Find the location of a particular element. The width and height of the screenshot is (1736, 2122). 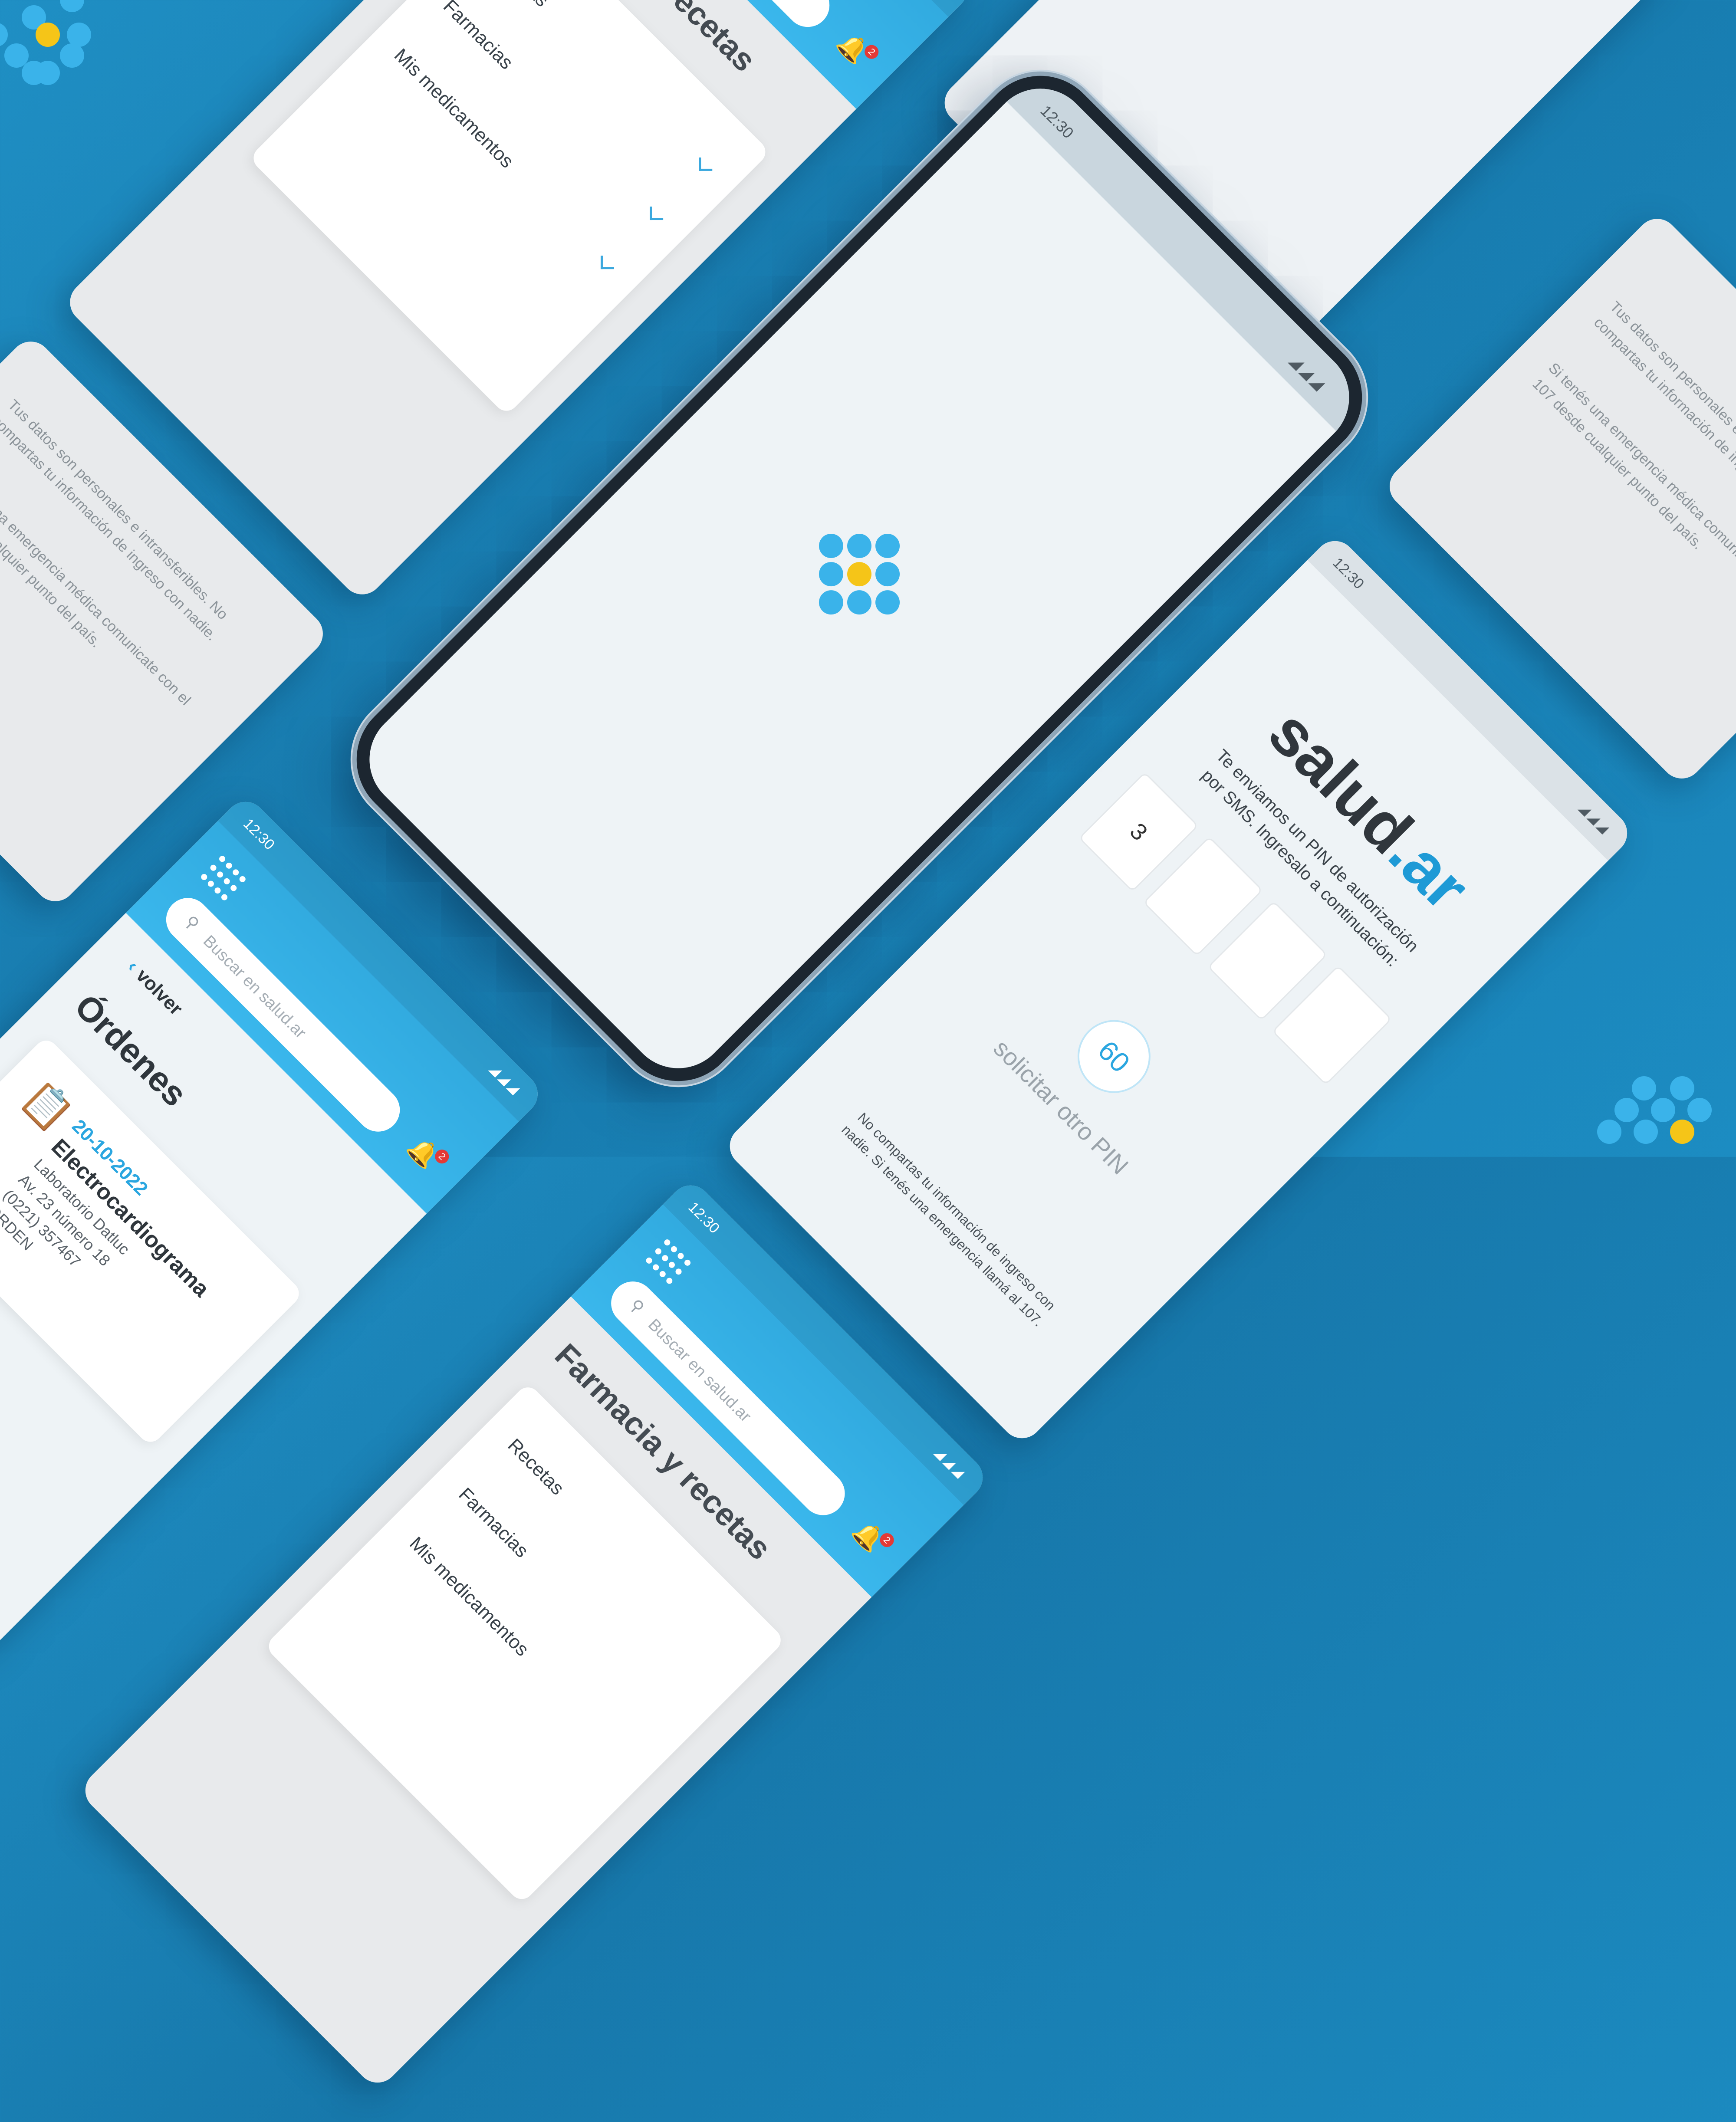

salud-ar-dots-logo is located at coordinates (859, 573).